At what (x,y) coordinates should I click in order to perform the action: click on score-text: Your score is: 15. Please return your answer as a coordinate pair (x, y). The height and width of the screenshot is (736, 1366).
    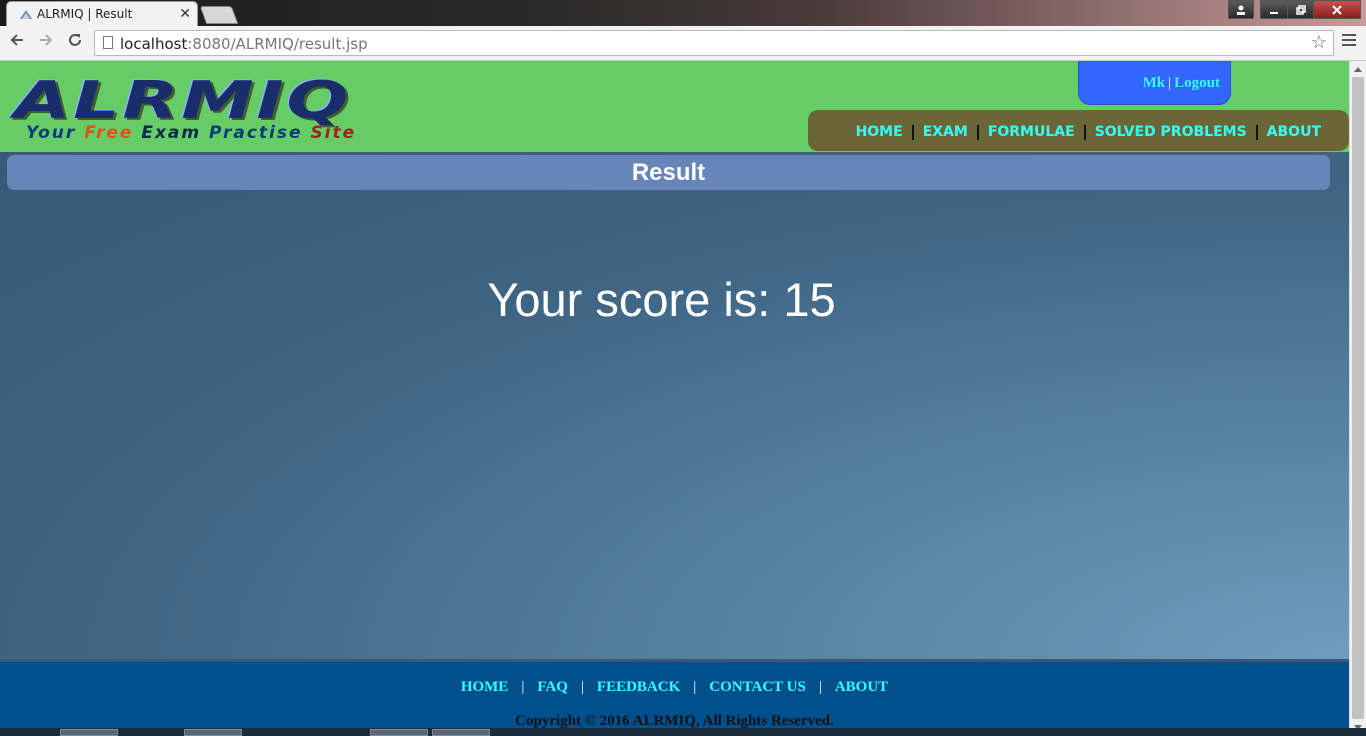
    Looking at the image, I should click on (661, 299).